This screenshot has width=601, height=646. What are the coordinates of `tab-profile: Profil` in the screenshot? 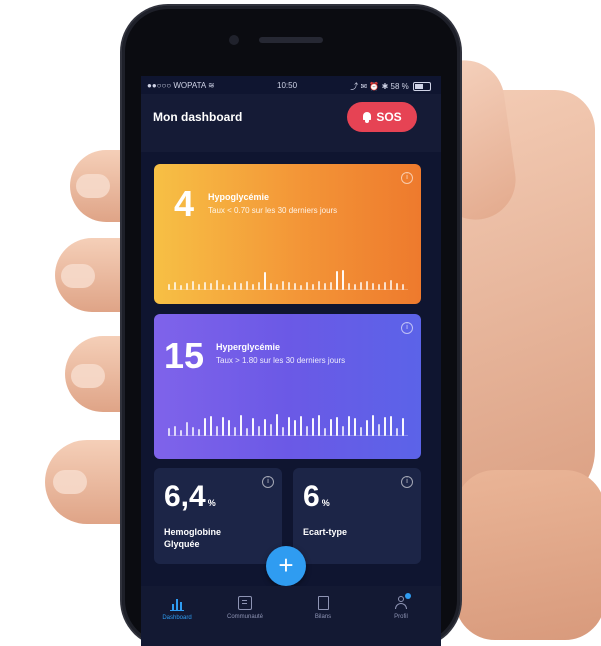 It's located at (401, 606).